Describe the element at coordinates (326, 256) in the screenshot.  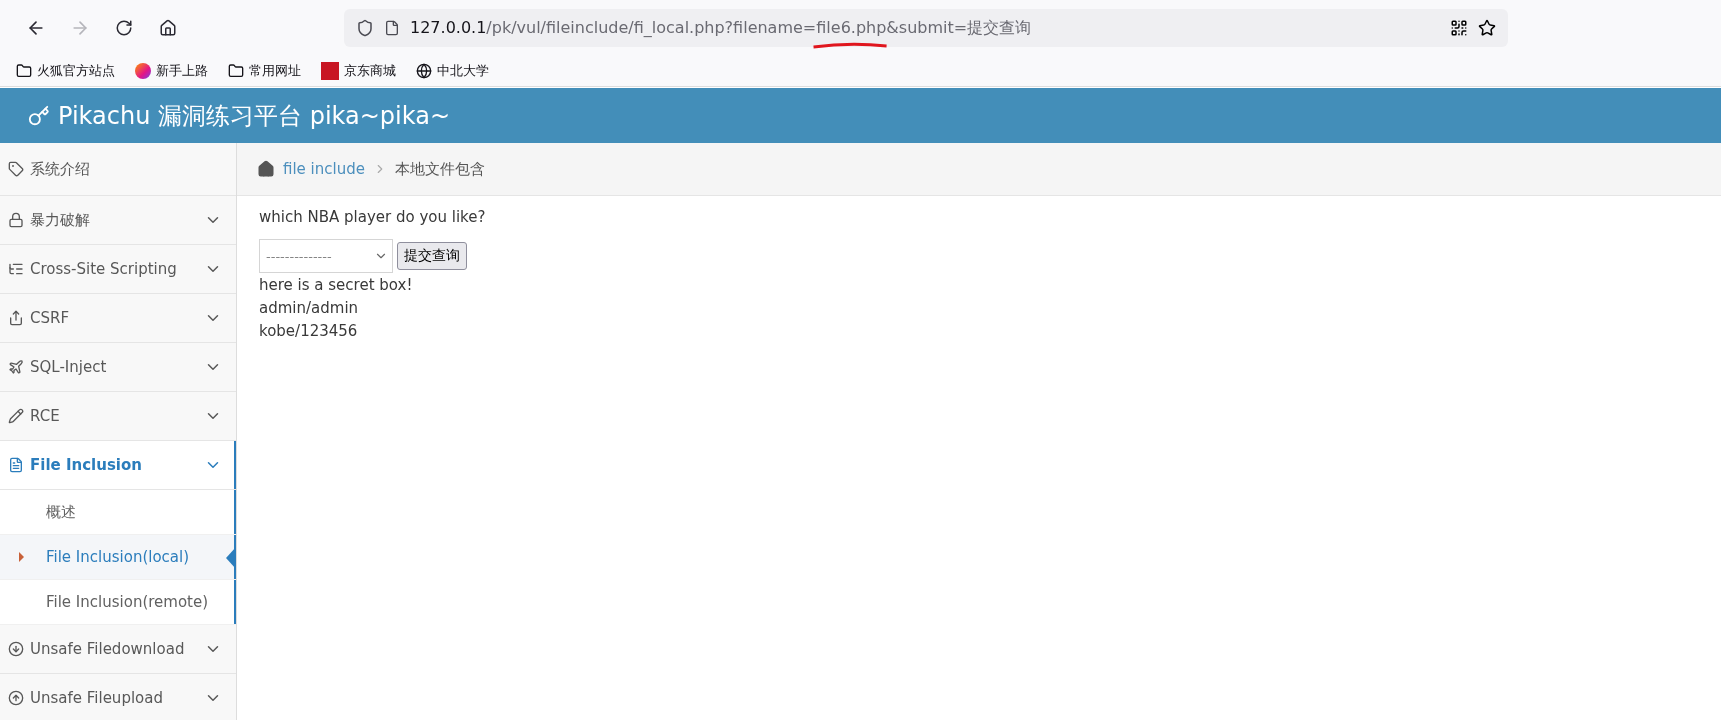
I see `player-select: --------------` at that location.